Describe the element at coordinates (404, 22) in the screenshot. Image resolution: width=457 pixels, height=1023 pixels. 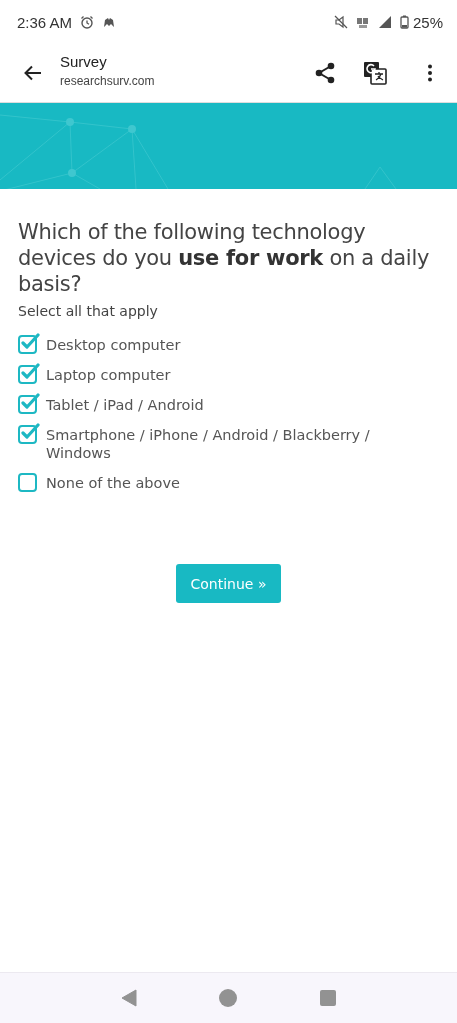
I see `battery-icon` at that location.